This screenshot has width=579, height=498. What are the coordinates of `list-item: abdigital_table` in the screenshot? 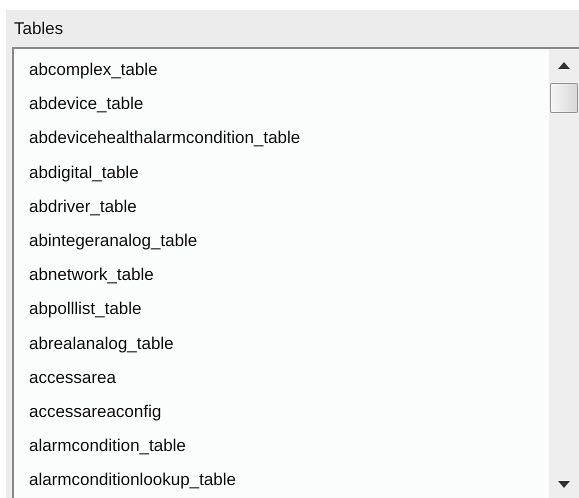 It's located at (84, 173).